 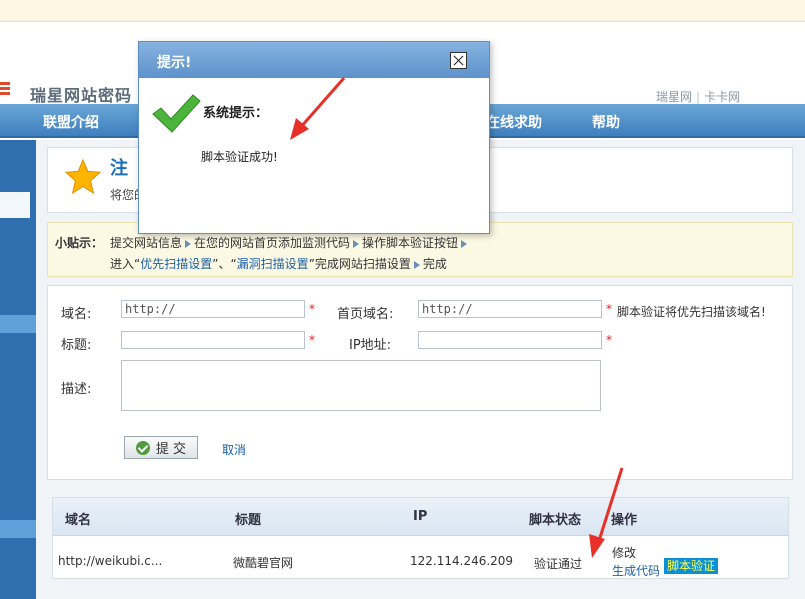 What do you see at coordinates (402, 11) in the screenshot?
I see `top-notice-bar` at bounding box center [402, 11].